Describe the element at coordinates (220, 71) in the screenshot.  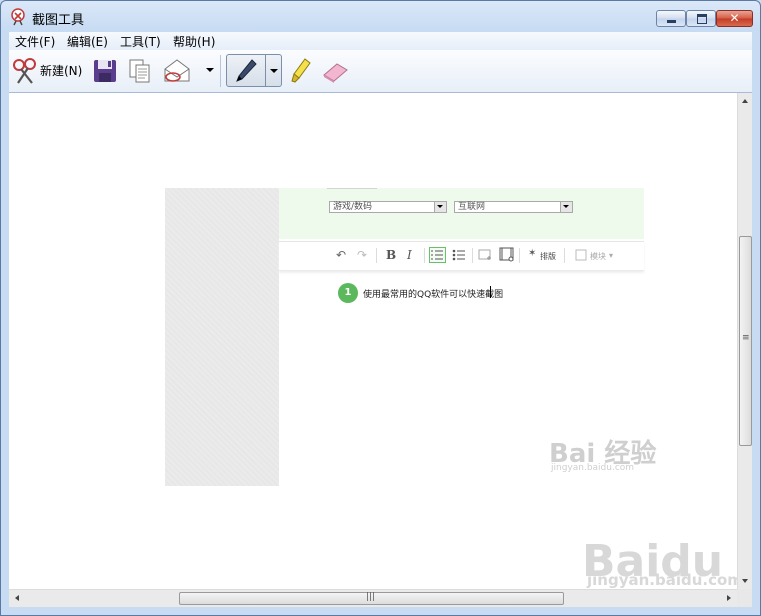
I see `toolbar-separator` at that location.